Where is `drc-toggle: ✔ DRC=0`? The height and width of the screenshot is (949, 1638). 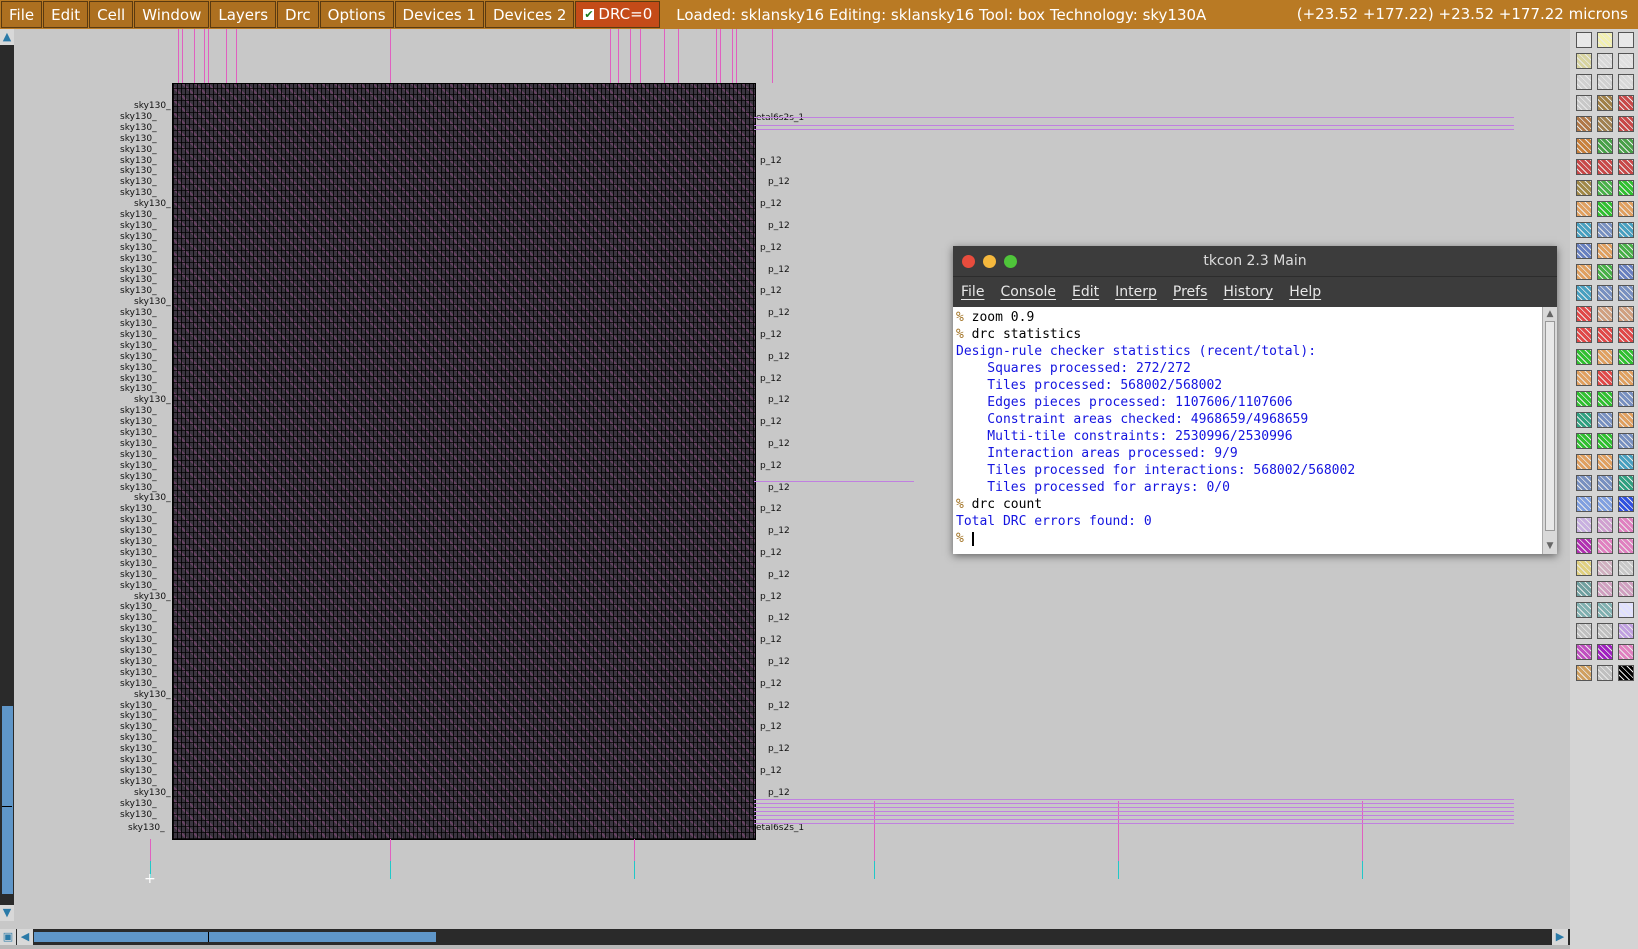
drc-toggle: ✔ DRC=0 is located at coordinates (618, 14).